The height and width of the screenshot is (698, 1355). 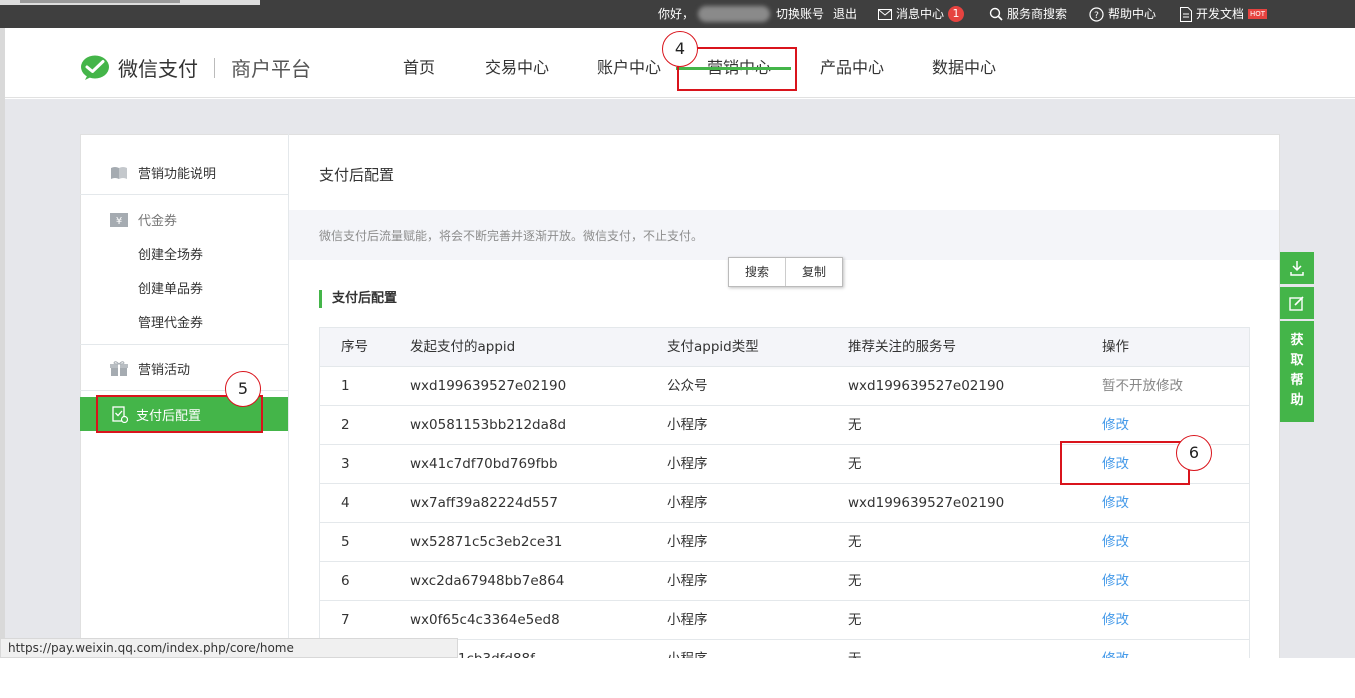 I want to click on download-icon, so click(x=1297, y=268).